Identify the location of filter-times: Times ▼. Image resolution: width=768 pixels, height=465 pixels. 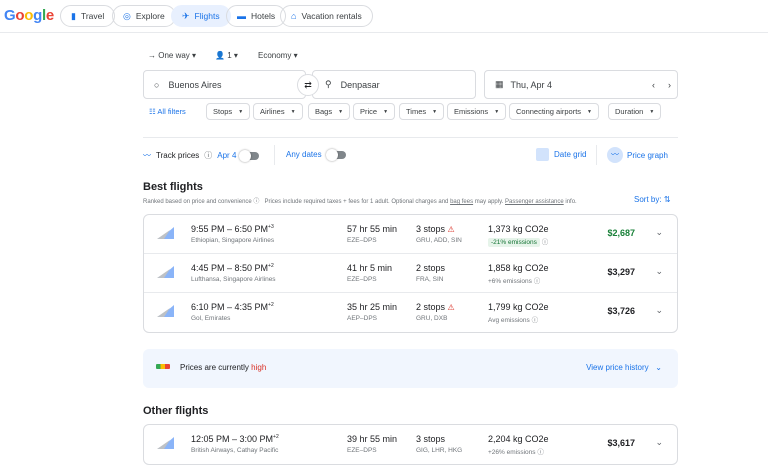
(422, 111).